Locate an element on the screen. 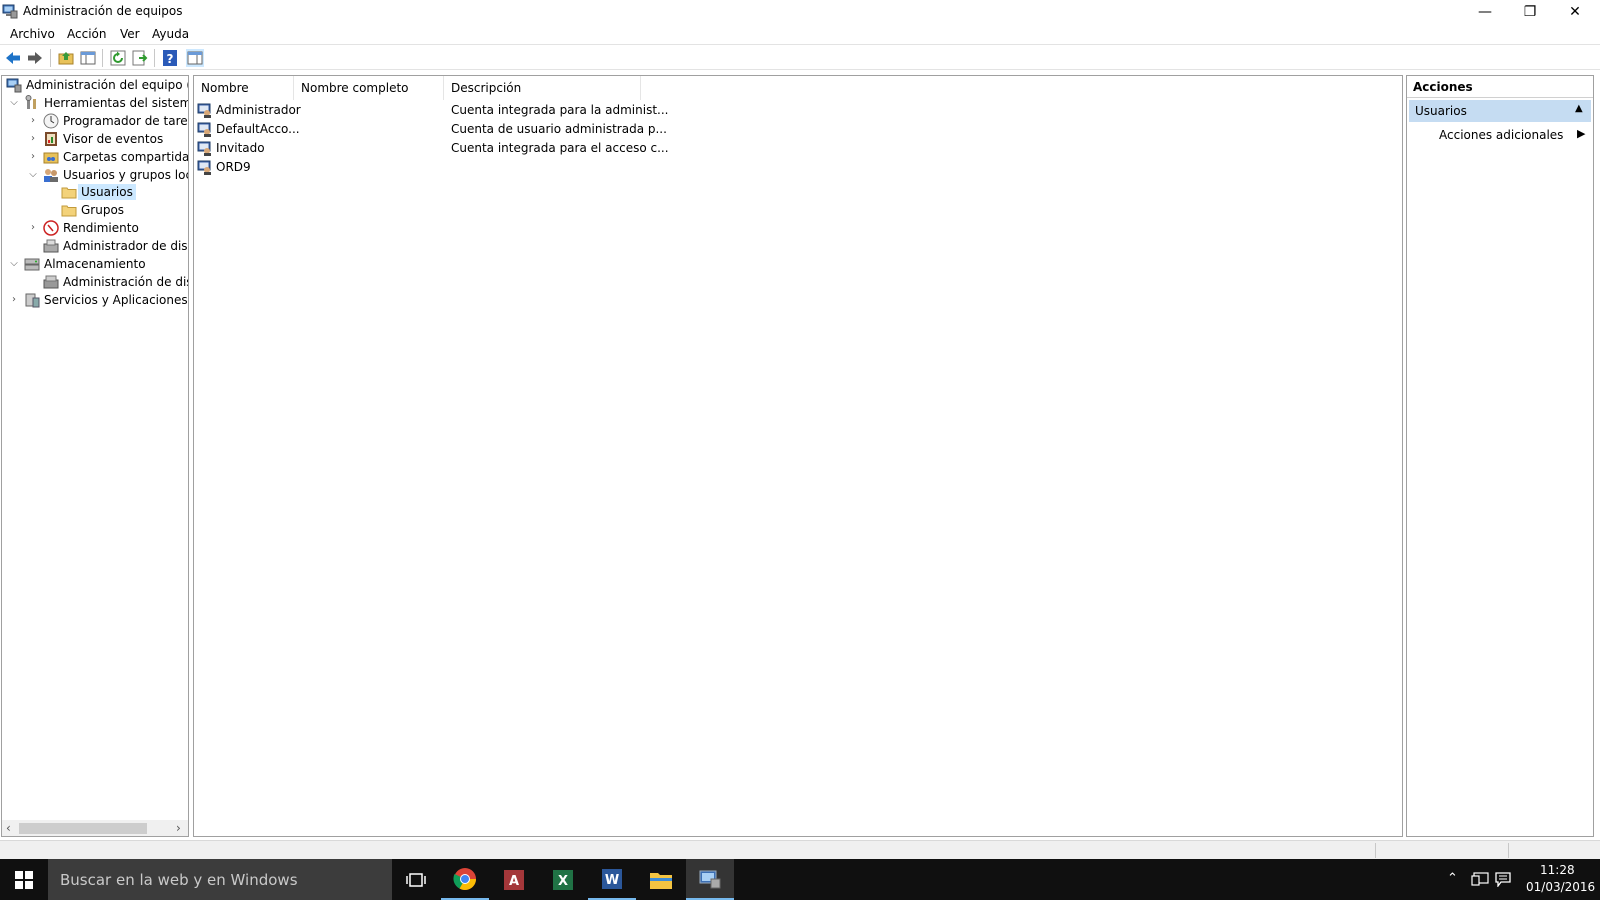 The height and width of the screenshot is (900, 1600). menu-archivo: Archivo is located at coordinates (32, 34).